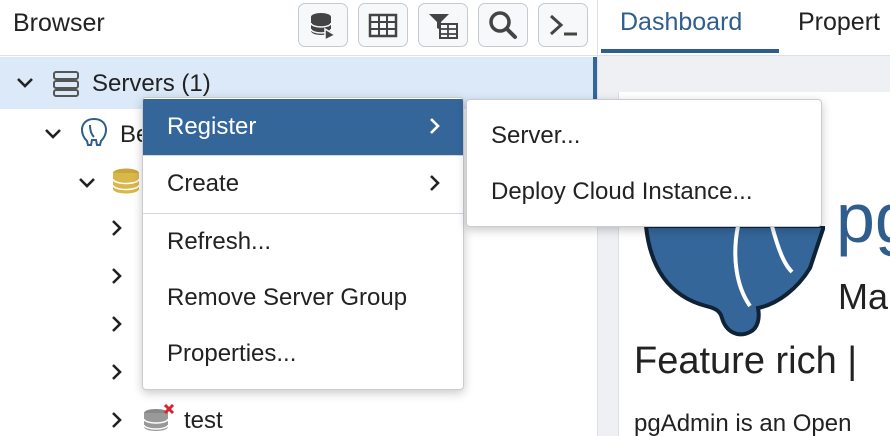 This screenshot has height=436, width=890. I want to click on menu-item-register: Register, so click(303, 127).